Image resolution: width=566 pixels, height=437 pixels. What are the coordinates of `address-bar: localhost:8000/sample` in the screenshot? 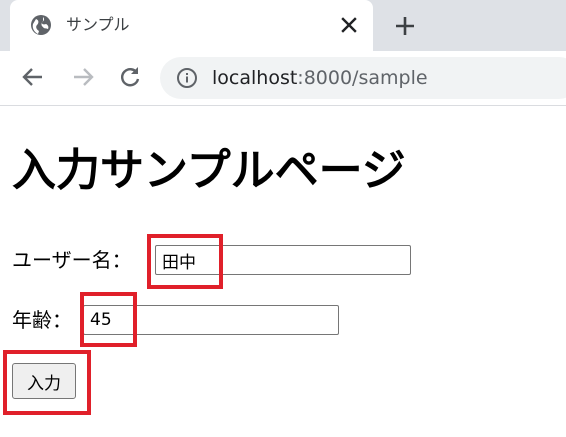 It's located at (363, 78).